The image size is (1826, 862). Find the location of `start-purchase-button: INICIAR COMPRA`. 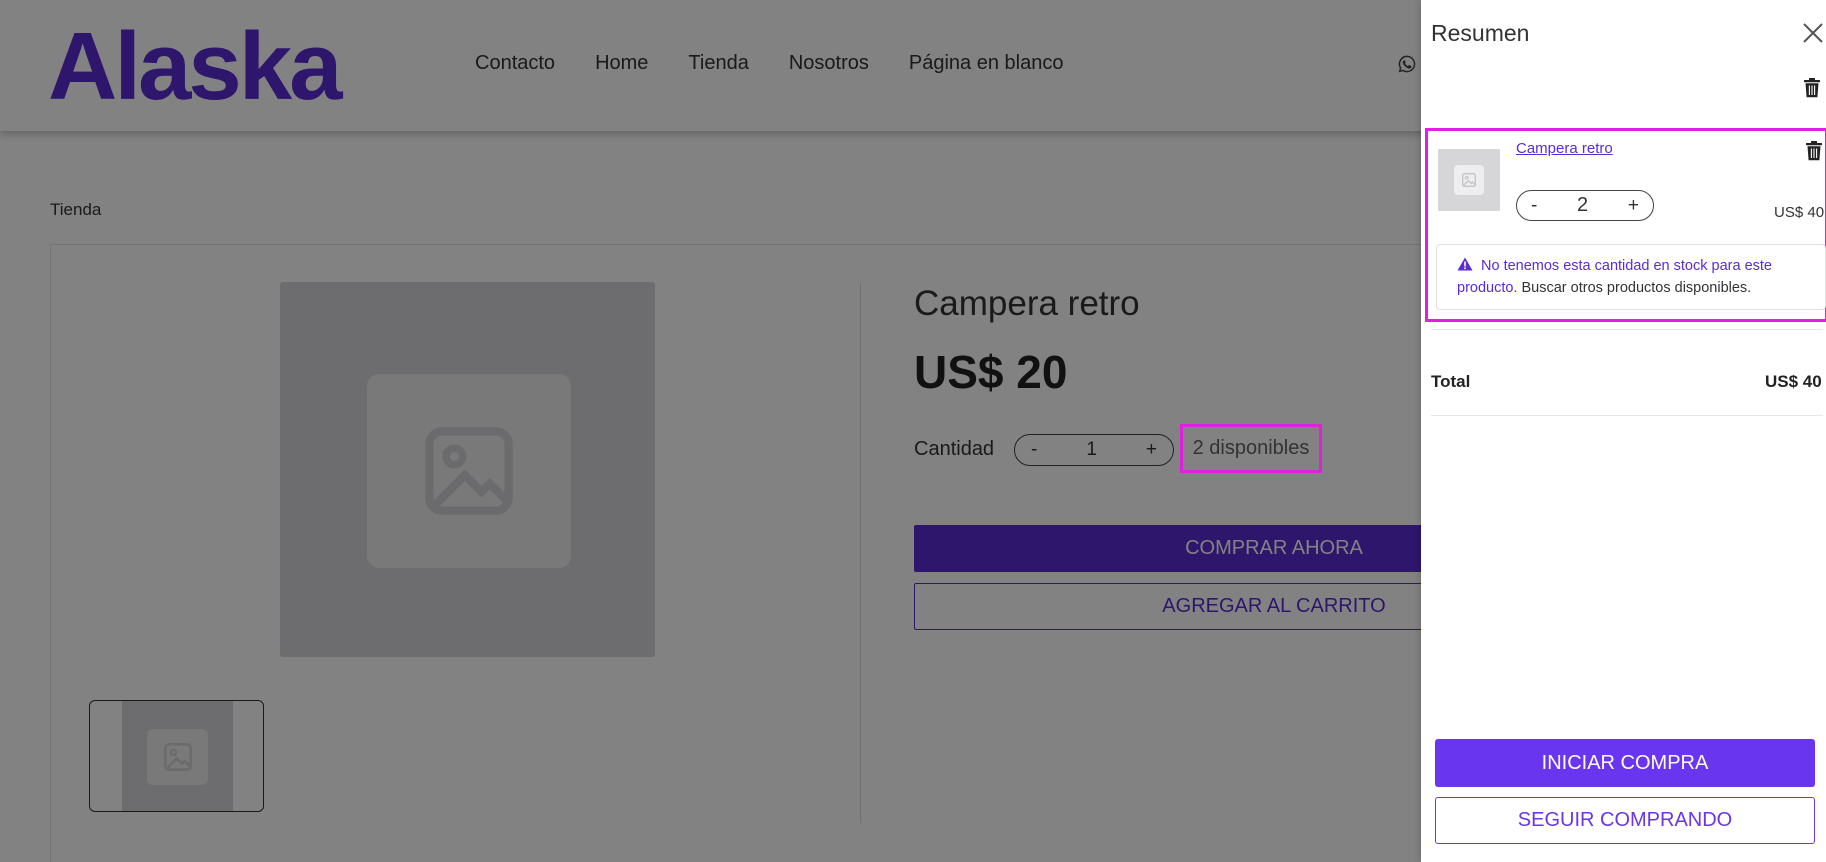

start-purchase-button: INICIAR COMPRA is located at coordinates (1625, 763).